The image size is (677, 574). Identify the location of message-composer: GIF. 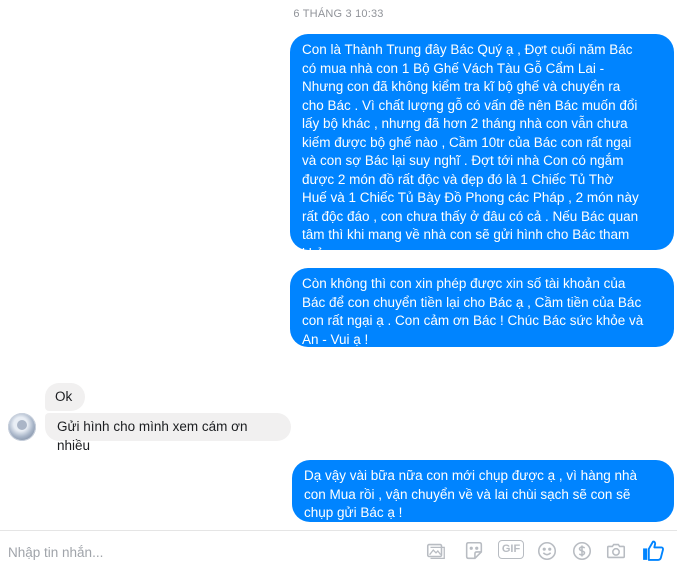
(338, 552).